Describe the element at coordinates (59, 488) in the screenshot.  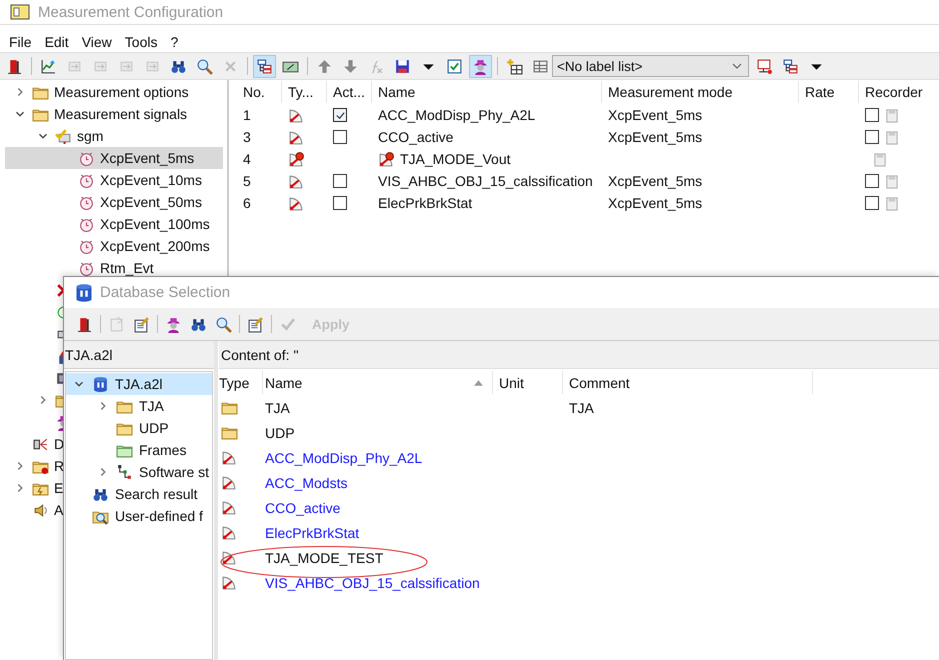
I see `tree-item: E` at that location.